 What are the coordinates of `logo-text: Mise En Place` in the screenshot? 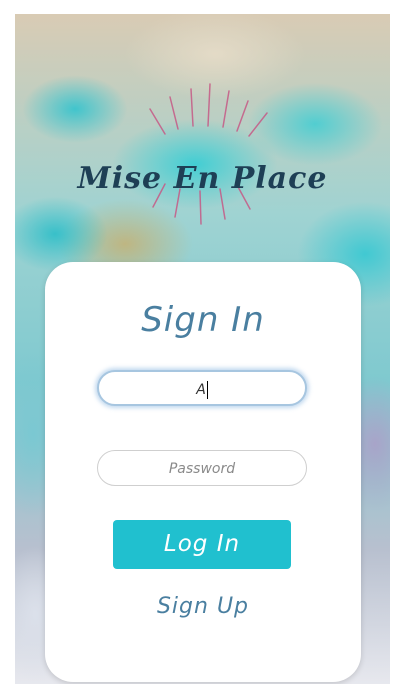 It's located at (202, 178).